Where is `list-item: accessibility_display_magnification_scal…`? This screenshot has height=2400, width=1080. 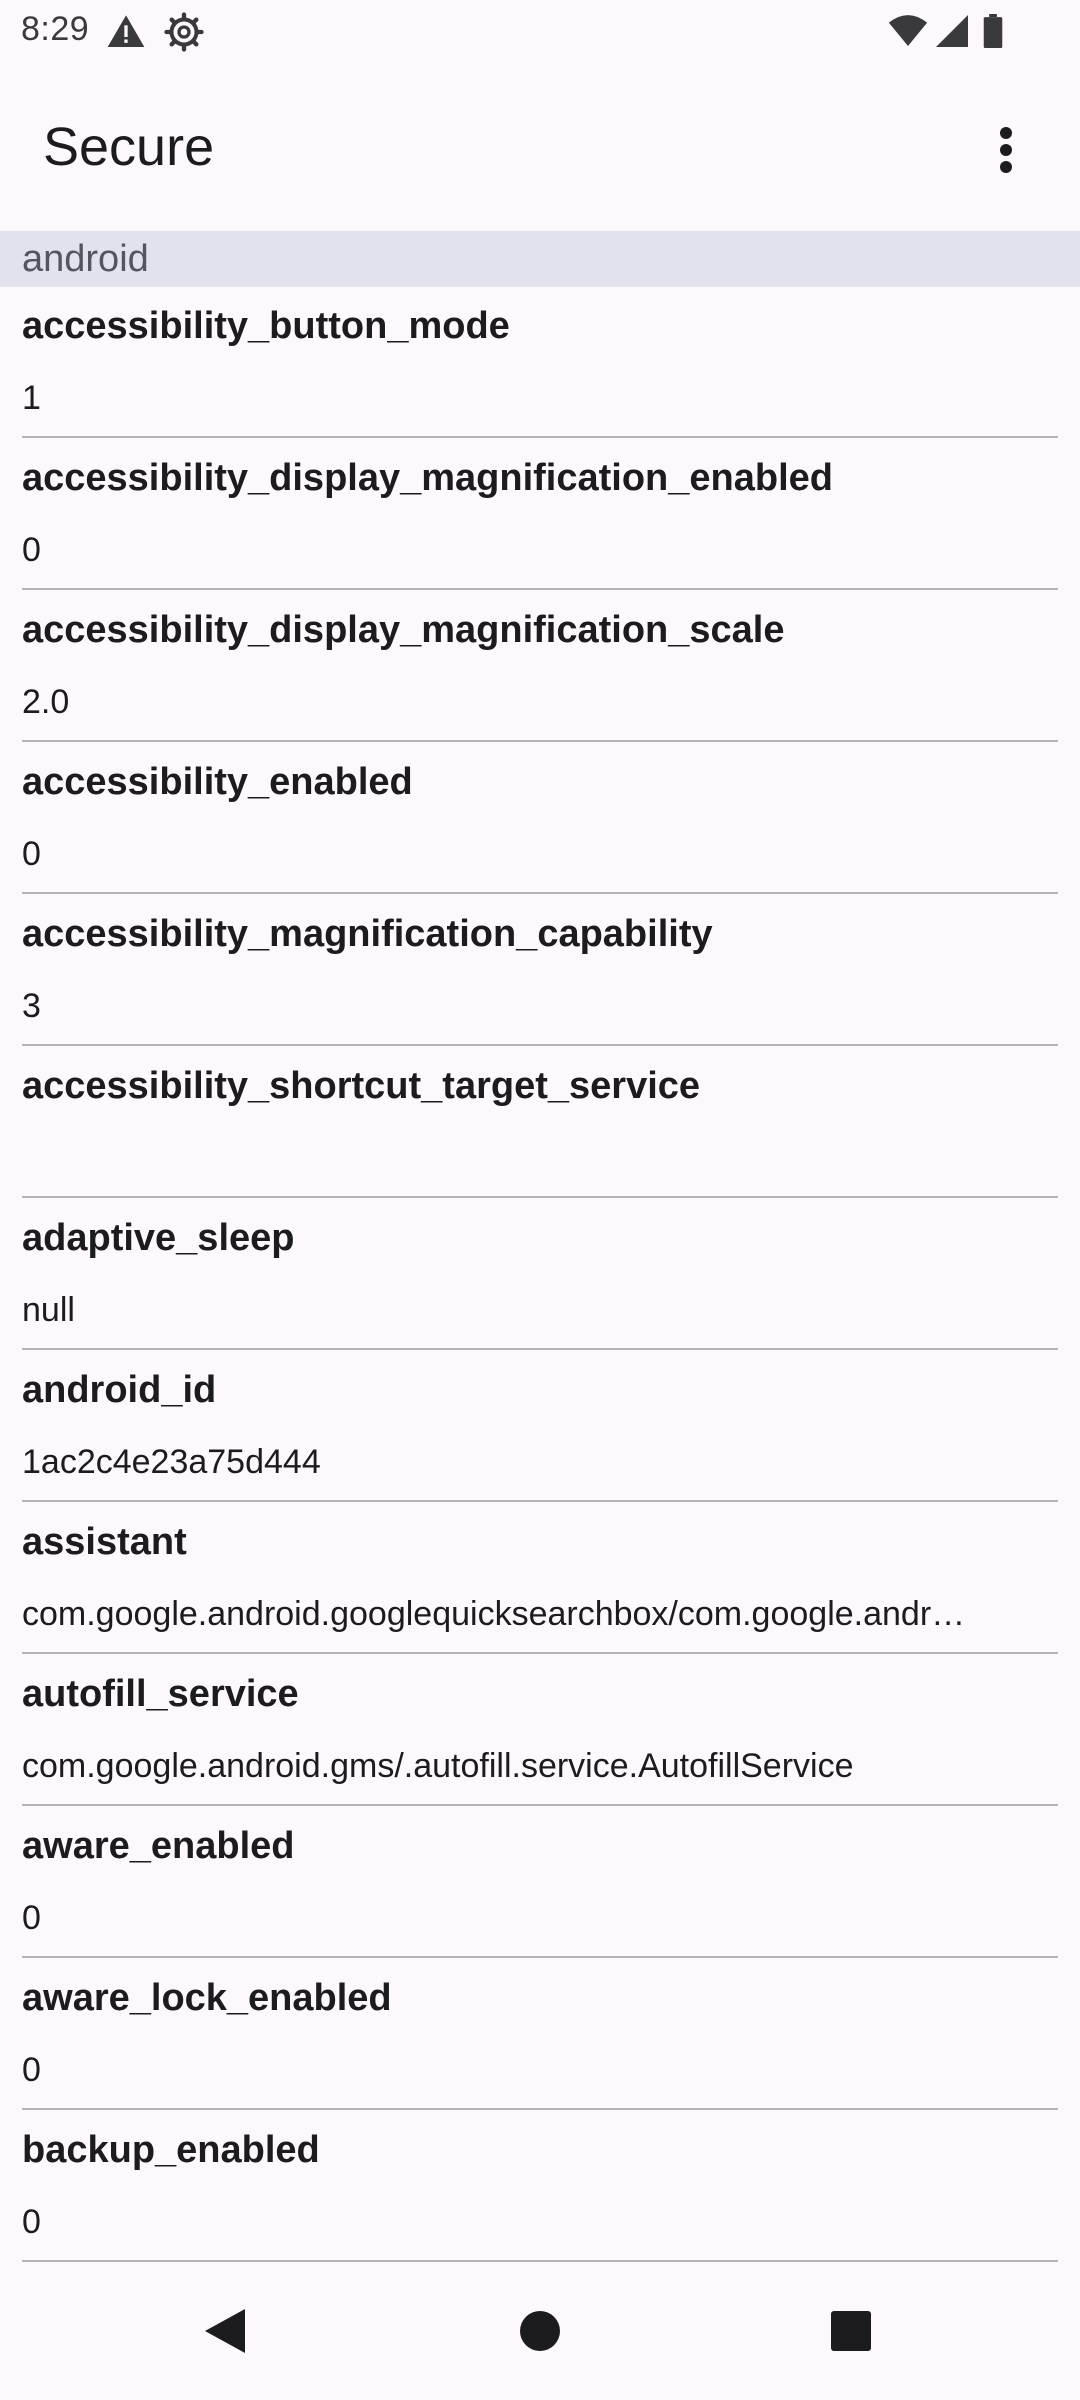 list-item: accessibility_display_magnification_scal… is located at coordinates (540, 667).